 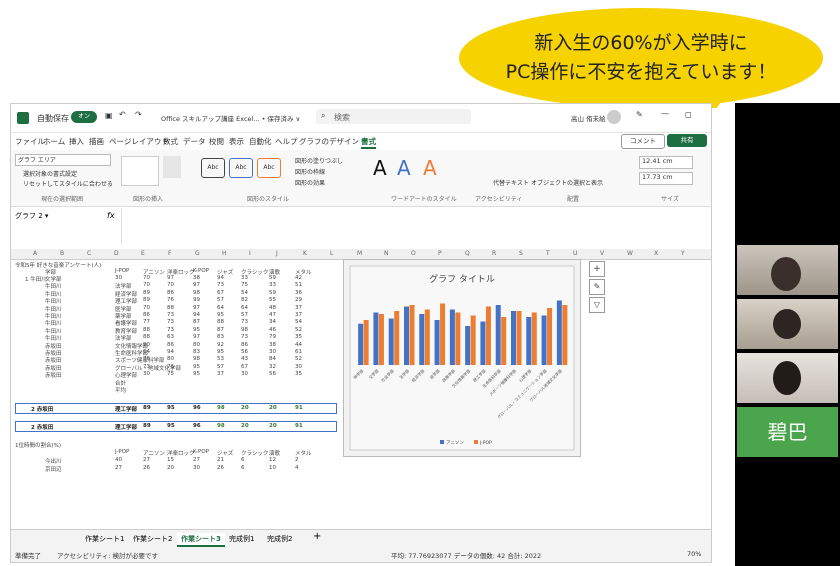 What do you see at coordinates (50, 173) in the screenshot?
I see `format-selection-button: 選択対象の書式設定` at bounding box center [50, 173].